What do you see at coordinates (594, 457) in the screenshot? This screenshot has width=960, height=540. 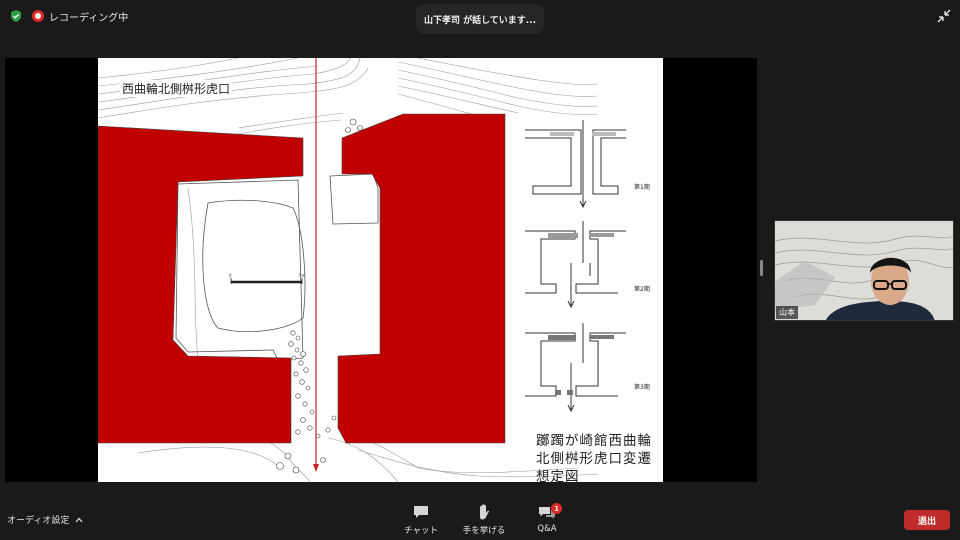 I see `slide-caption: 躑躅が崎館西曲輪北側桝形虎口変遷想定図` at bounding box center [594, 457].